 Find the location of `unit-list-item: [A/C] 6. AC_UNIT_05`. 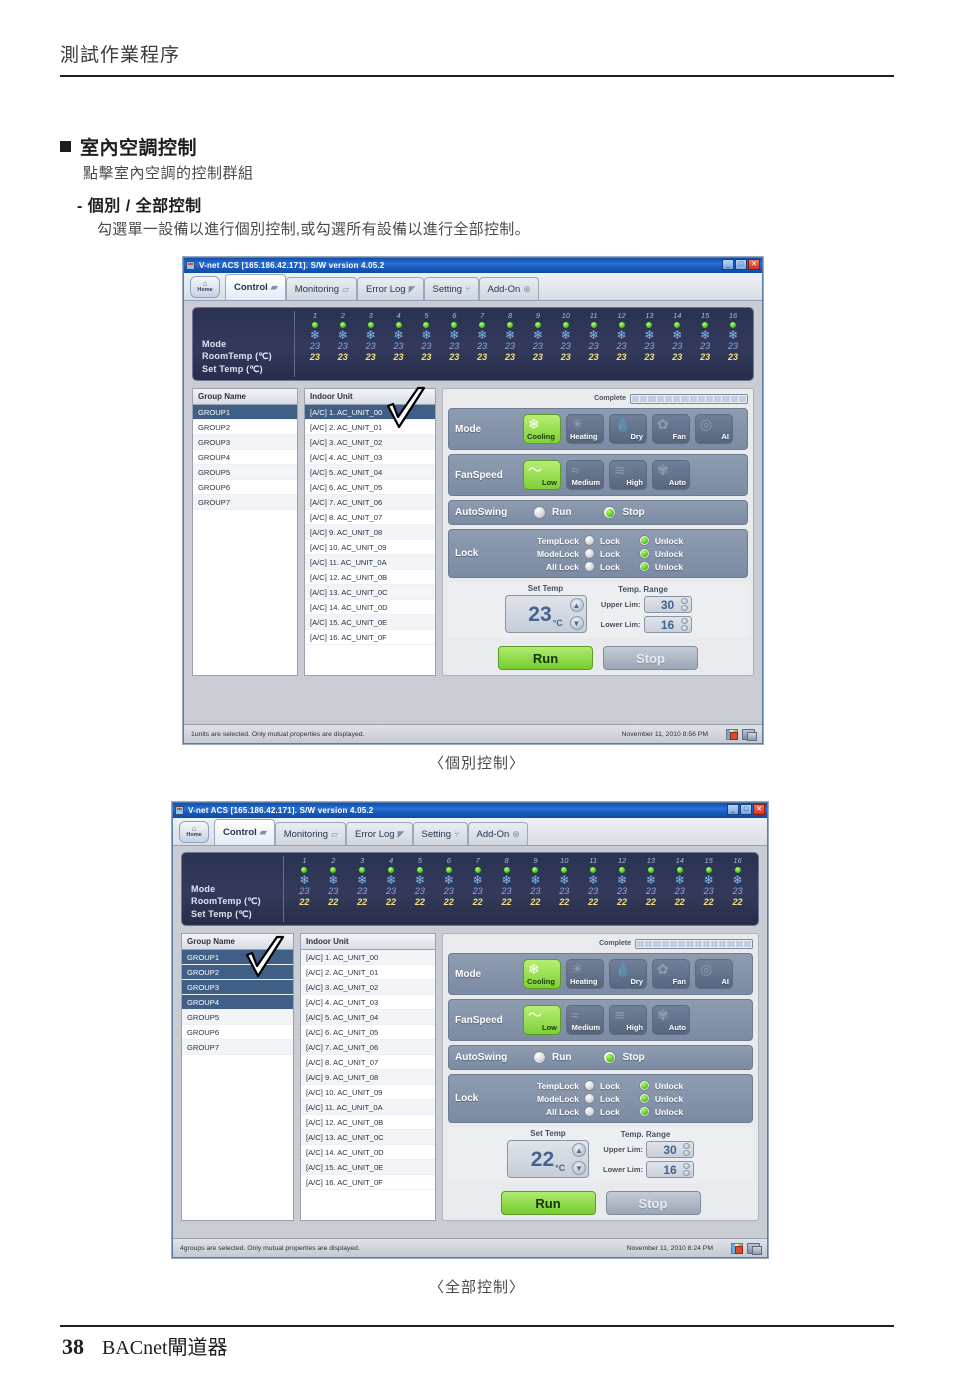

unit-list-item: [A/C] 6. AC_UNIT_05 is located at coordinates (370, 487).